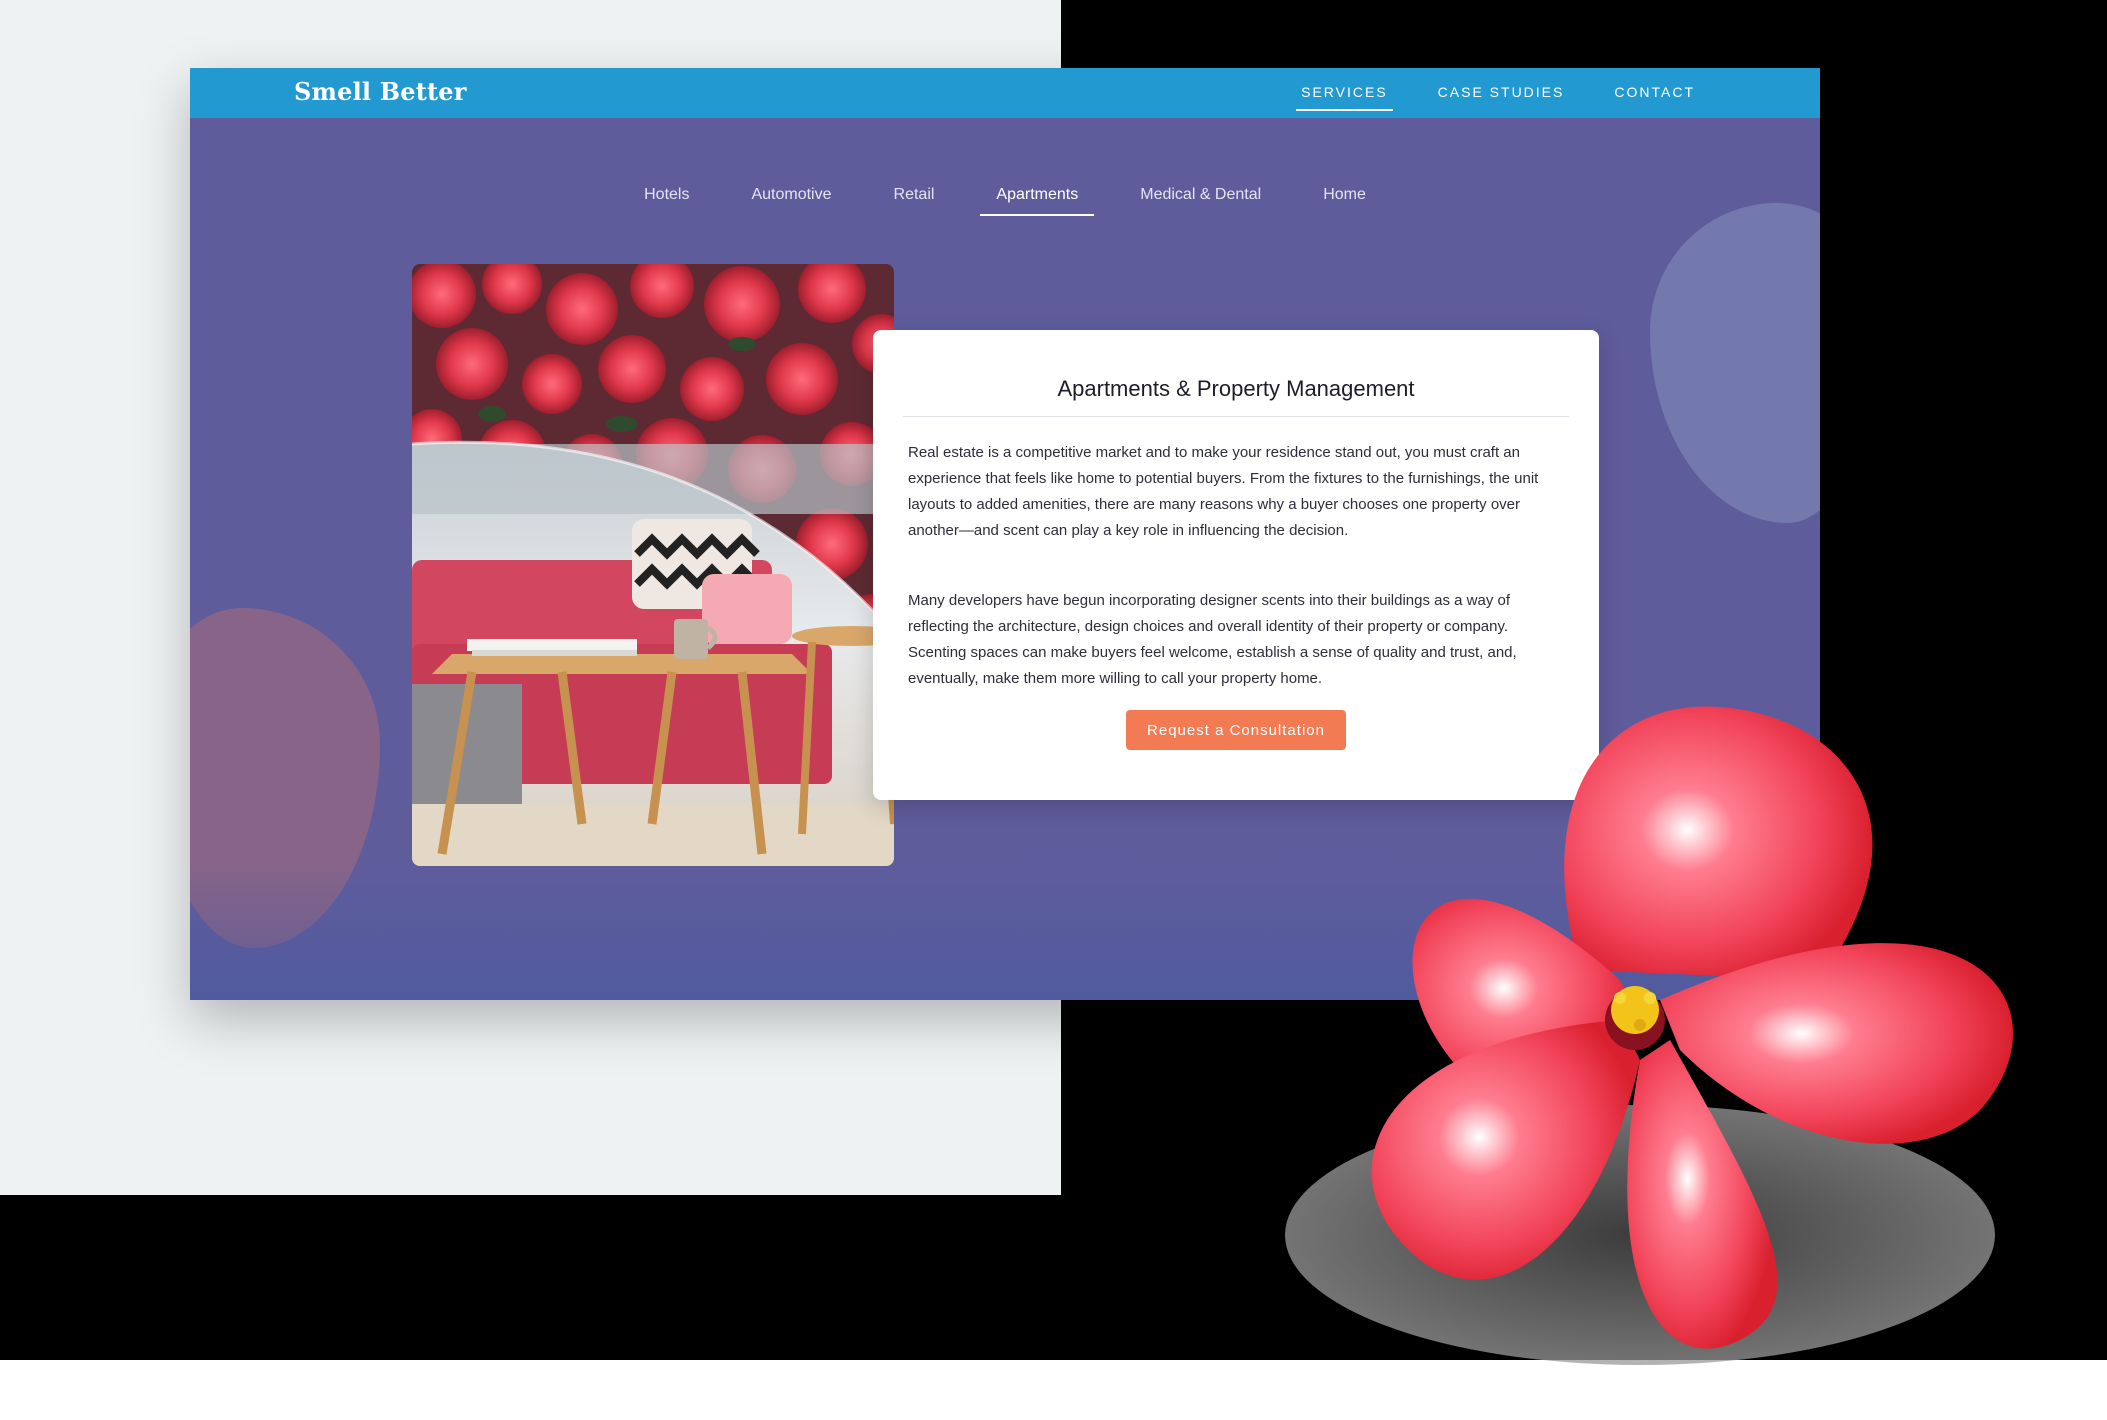 The width and height of the screenshot is (2107, 1420). I want to click on card-title: Apartments & Property Management, so click(1236, 396).